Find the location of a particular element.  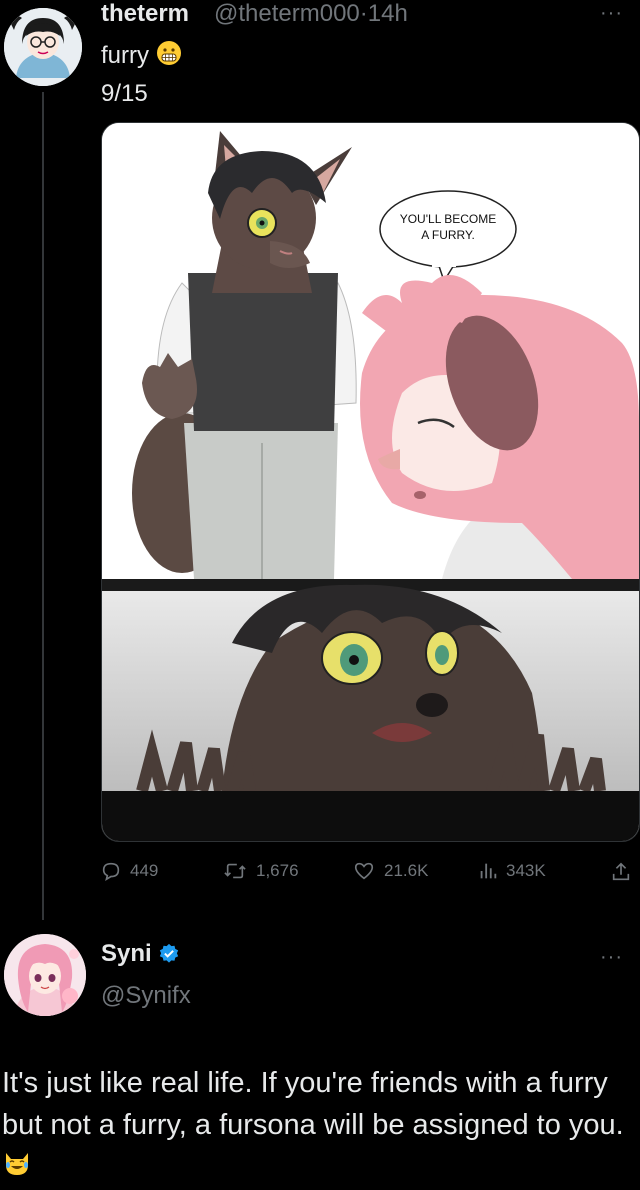

tweet-text-line2: 9/15 is located at coordinates (124, 93).